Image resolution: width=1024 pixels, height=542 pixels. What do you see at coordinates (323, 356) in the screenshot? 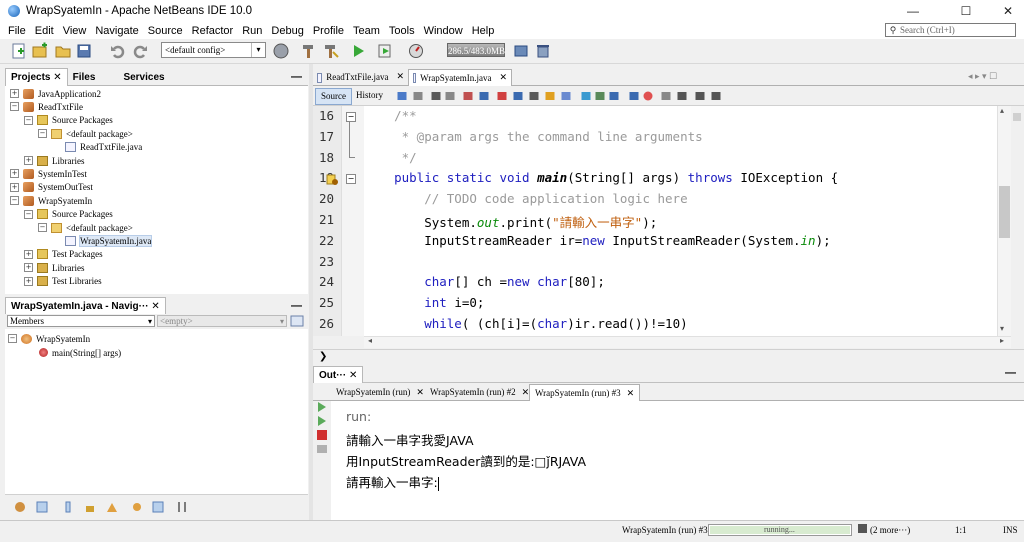
I see `chevron-right-icon: ❯` at bounding box center [323, 356].